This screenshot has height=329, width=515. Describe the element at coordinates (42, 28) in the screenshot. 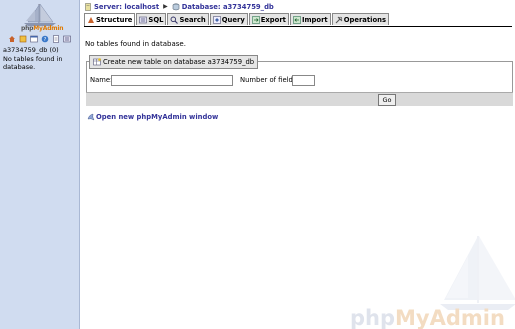

I see `logo-text: phpMyAdmin` at that location.